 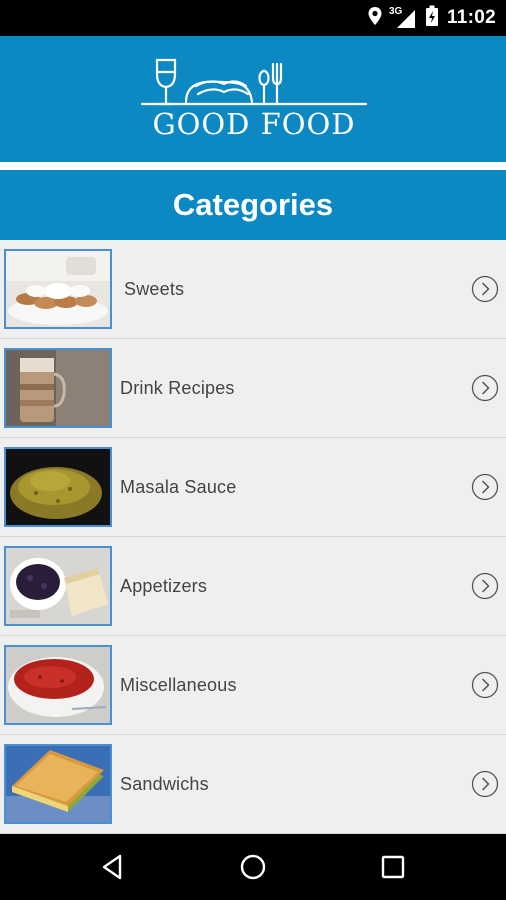 What do you see at coordinates (58, 289) in the screenshot?
I see `sweets-thumbnail` at bounding box center [58, 289].